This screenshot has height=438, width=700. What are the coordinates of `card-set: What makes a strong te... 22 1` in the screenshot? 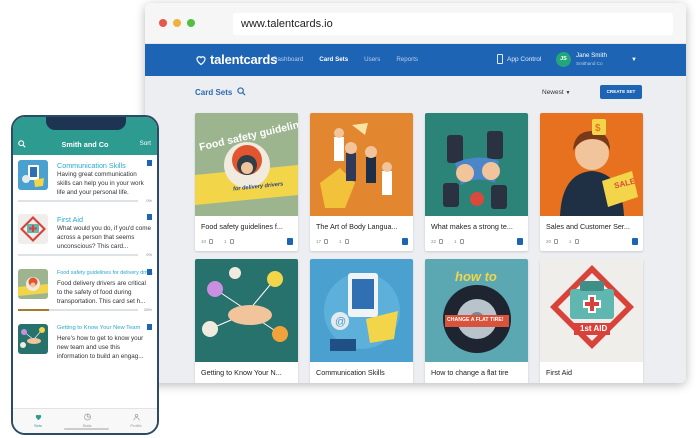 It's located at (476, 182).